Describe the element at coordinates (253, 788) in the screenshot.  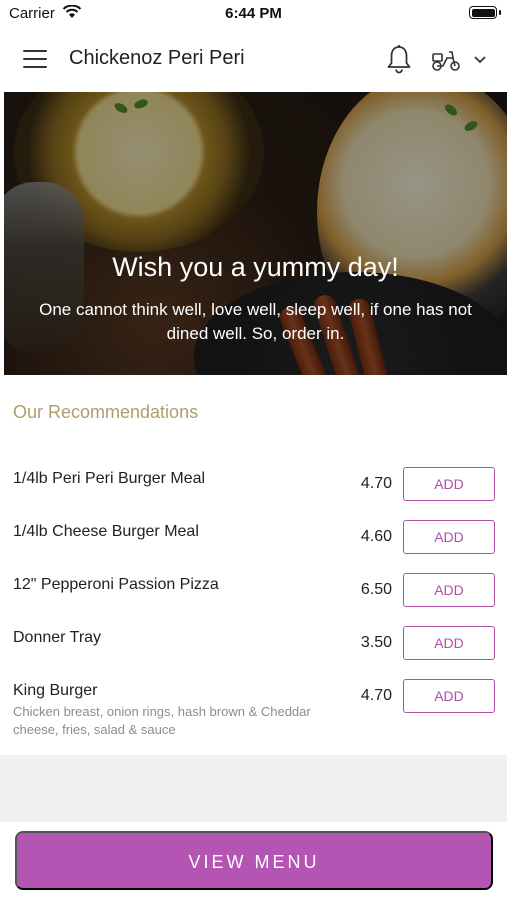
I see `content-spacer` at that location.